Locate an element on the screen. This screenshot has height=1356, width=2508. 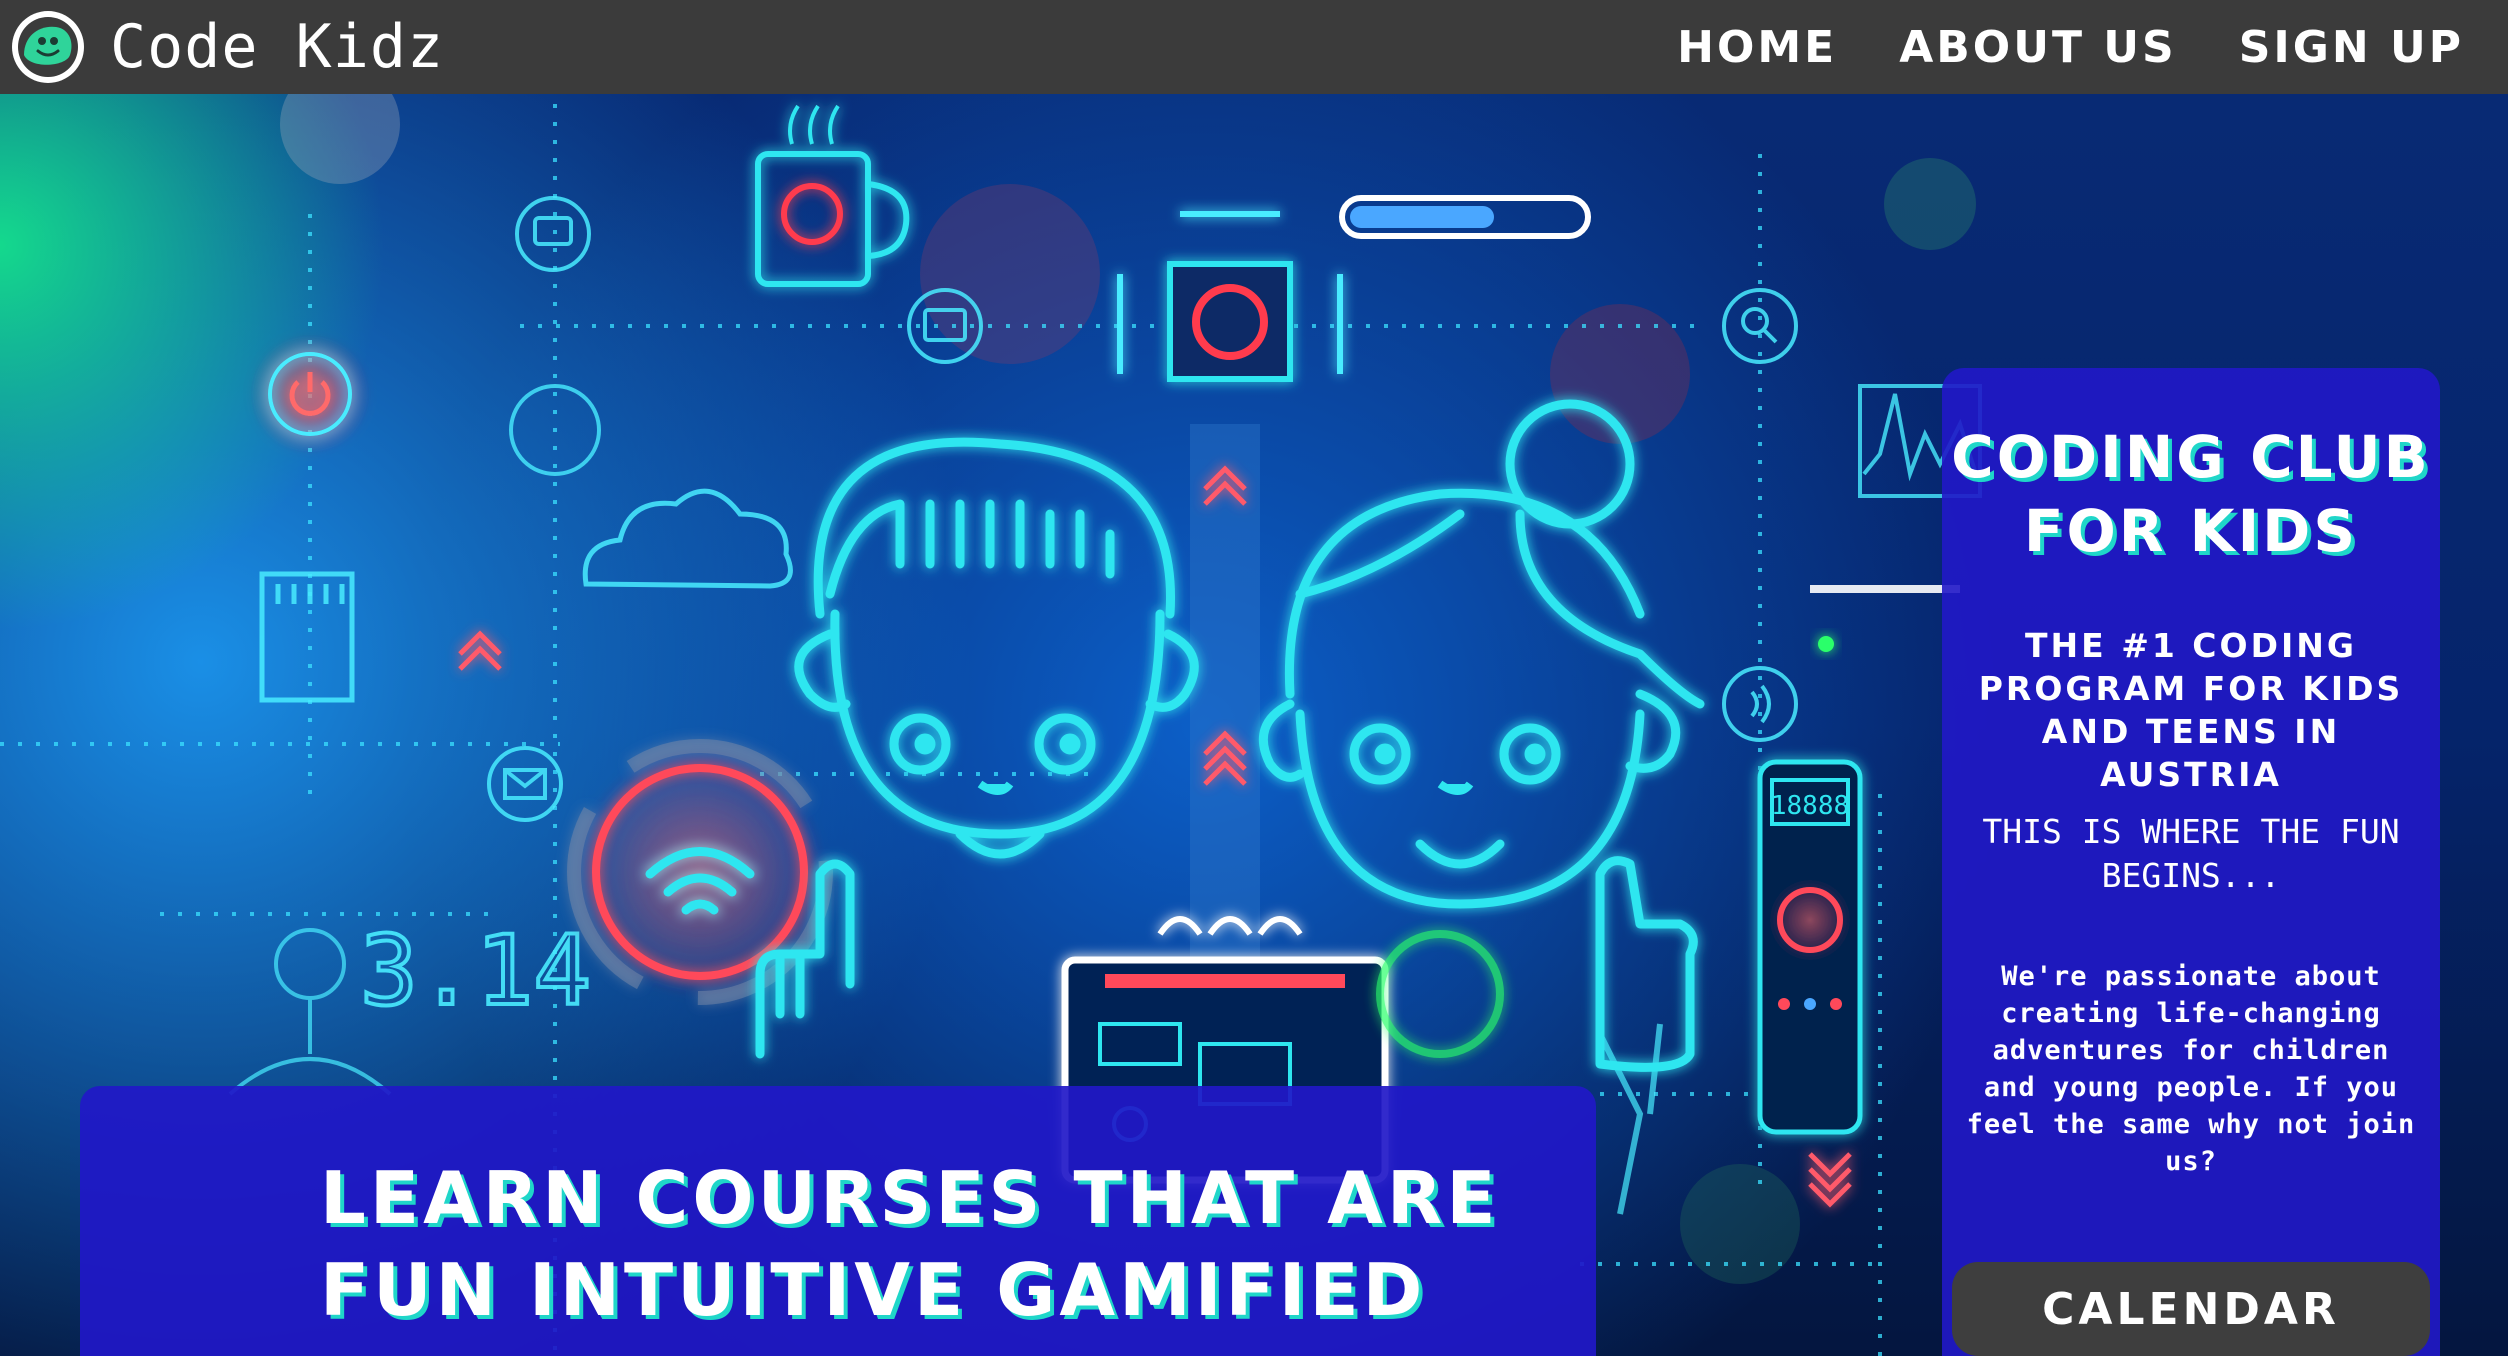
banner-line-1: LEARN COURSES THAT ARE is located at coordinates (910, 1198).